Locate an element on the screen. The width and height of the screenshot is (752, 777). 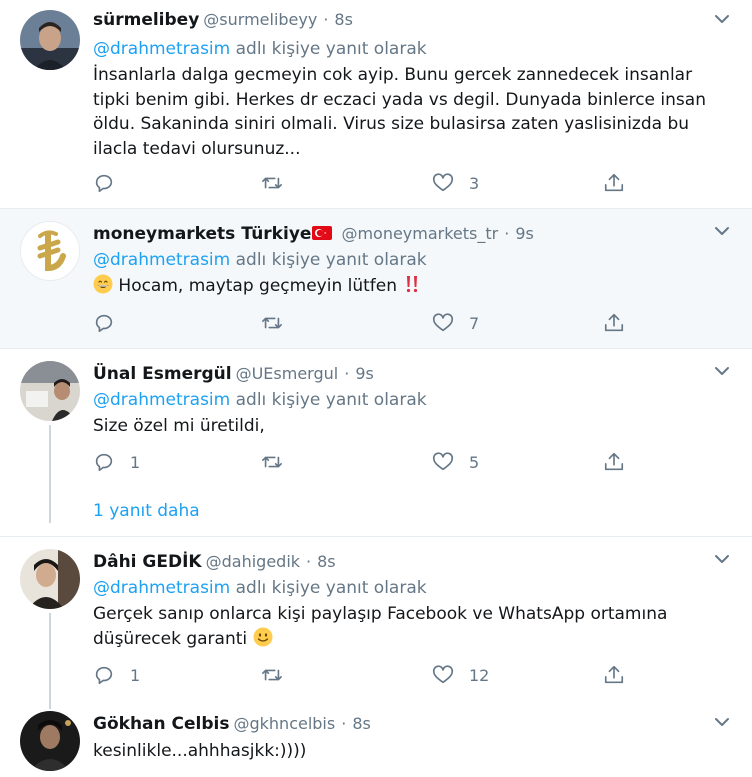
thread-dots is located at coordinates (50, 509).